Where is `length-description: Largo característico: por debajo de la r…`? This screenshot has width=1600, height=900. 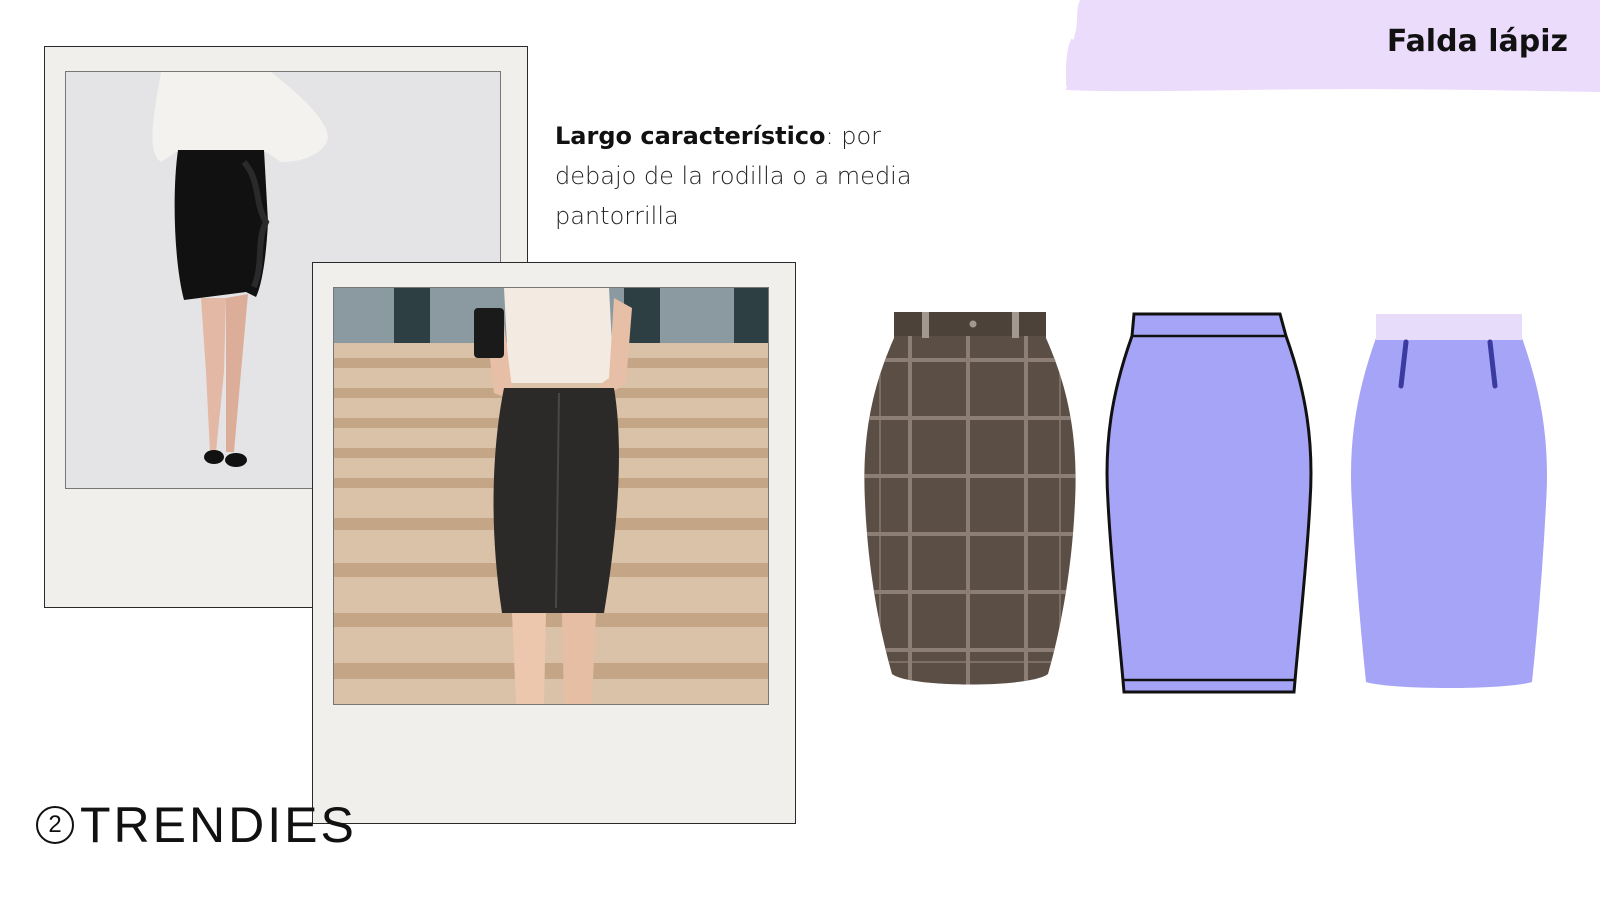 length-description: Largo característico: por debajo de la r… is located at coordinates (735, 176).